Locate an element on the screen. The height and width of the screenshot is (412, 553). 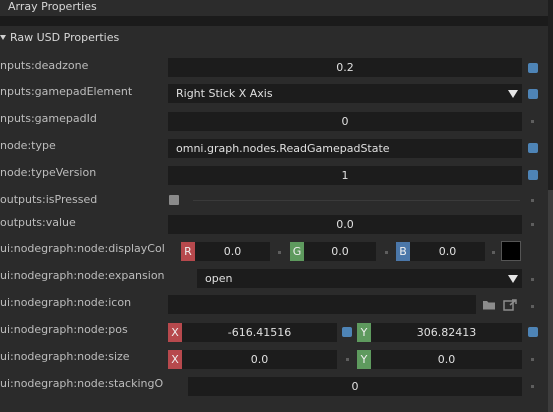
deadzone-label: nputs:deadzone is located at coordinates (44, 65).